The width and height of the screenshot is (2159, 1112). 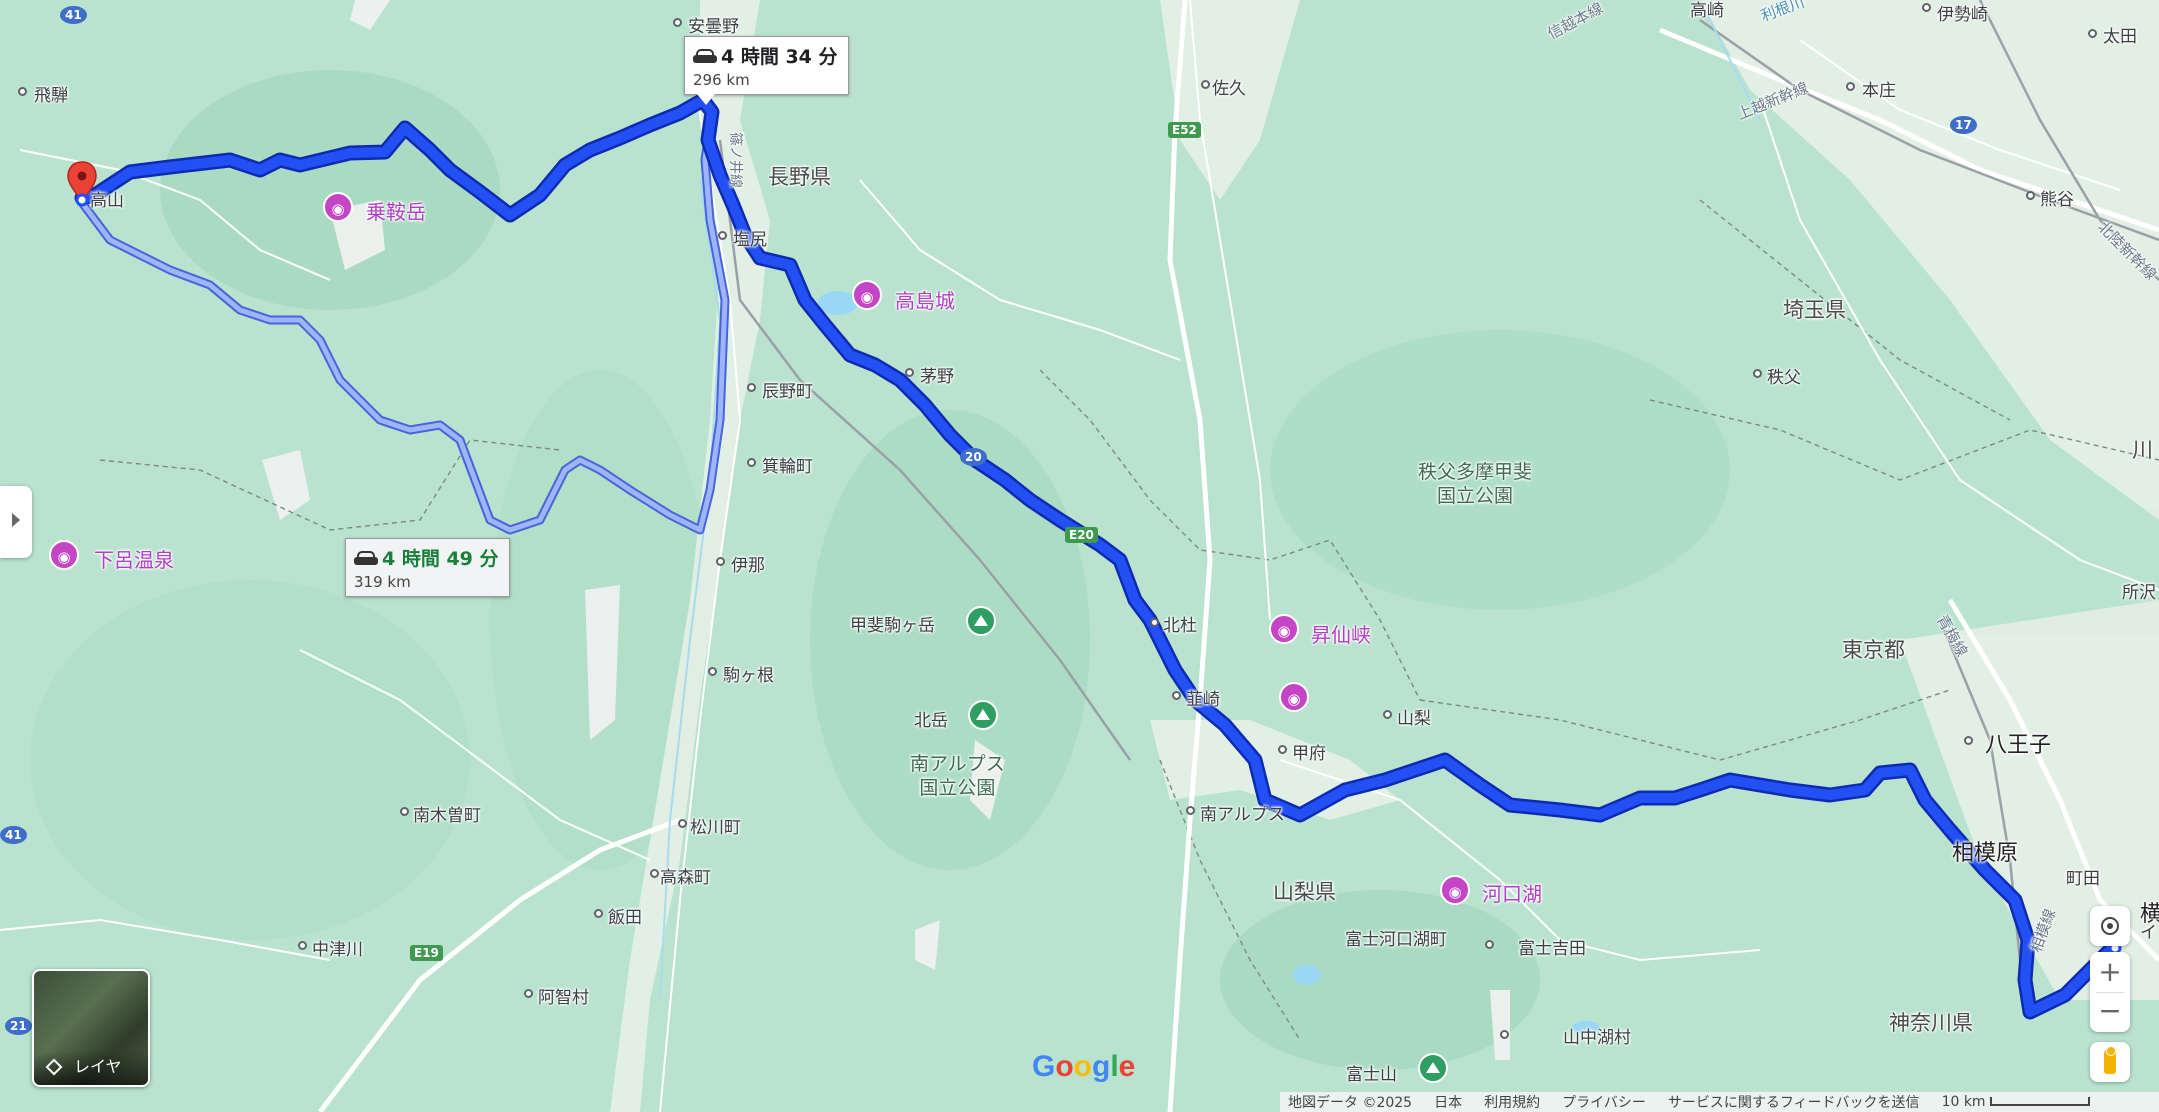 What do you see at coordinates (1962, 15) in the screenshot?
I see `place-label-isesaki: 伊勢崎` at bounding box center [1962, 15].